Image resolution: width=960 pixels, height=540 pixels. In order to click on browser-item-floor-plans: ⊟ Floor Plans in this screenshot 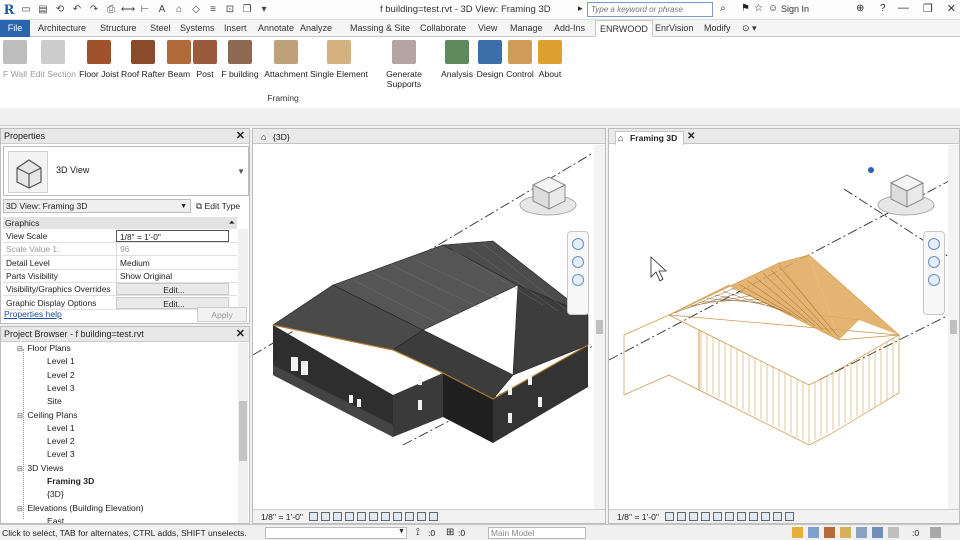, I will do `click(44, 348)`.